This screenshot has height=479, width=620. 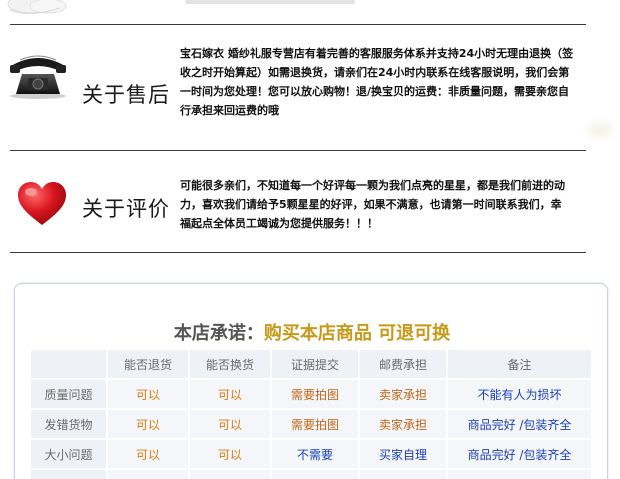 I want to click on table-row: 大小问题 可以 可以 不需要 买家自理 商品完好 /包装齐全, so click(x=311, y=454).